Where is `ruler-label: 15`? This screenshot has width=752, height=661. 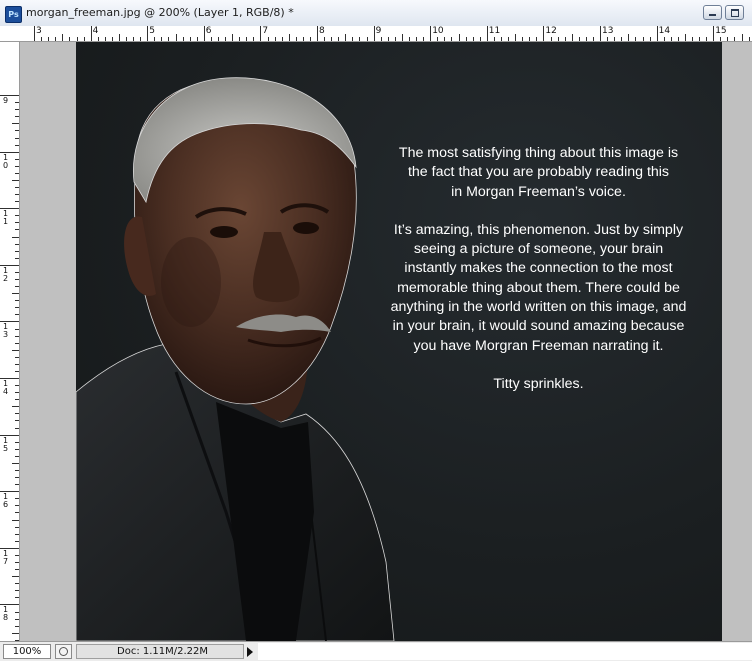
ruler-label: 15 is located at coordinates (6, 444).